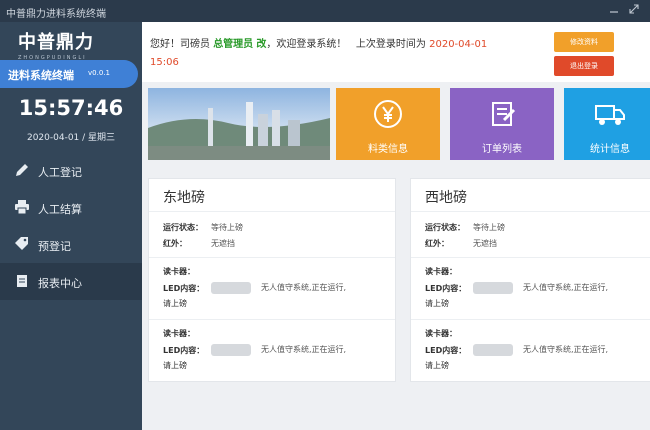 This screenshot has width=650, height=430. Describe the element at coordinates (584, 66) in the screenshot. I see `logout-button: 退出登录` at that location.